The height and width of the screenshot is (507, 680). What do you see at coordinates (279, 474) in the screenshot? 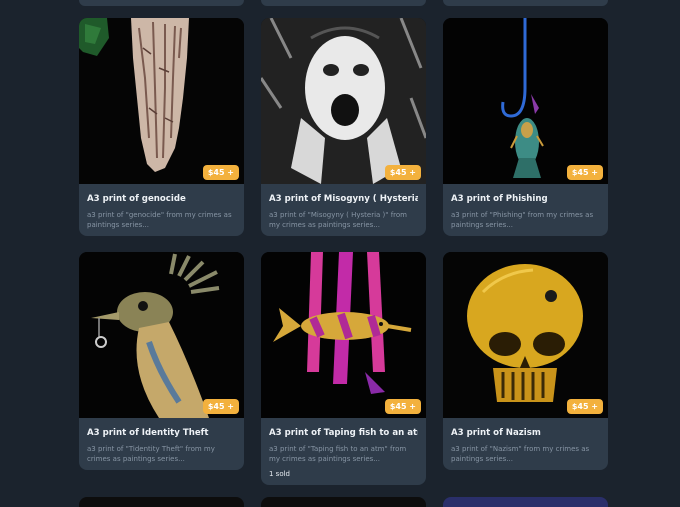
I see `sold-count: 1 sold` at bounding box center [279, 474].